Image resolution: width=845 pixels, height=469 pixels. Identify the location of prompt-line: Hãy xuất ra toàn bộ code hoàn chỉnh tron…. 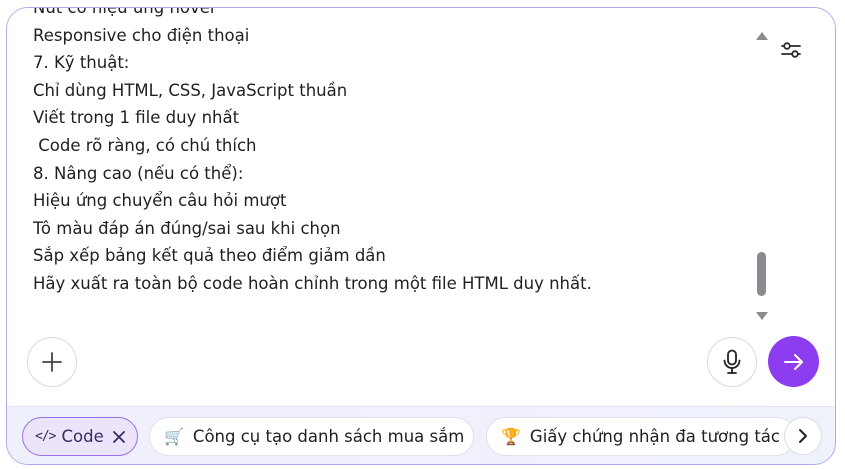
(312, 283).